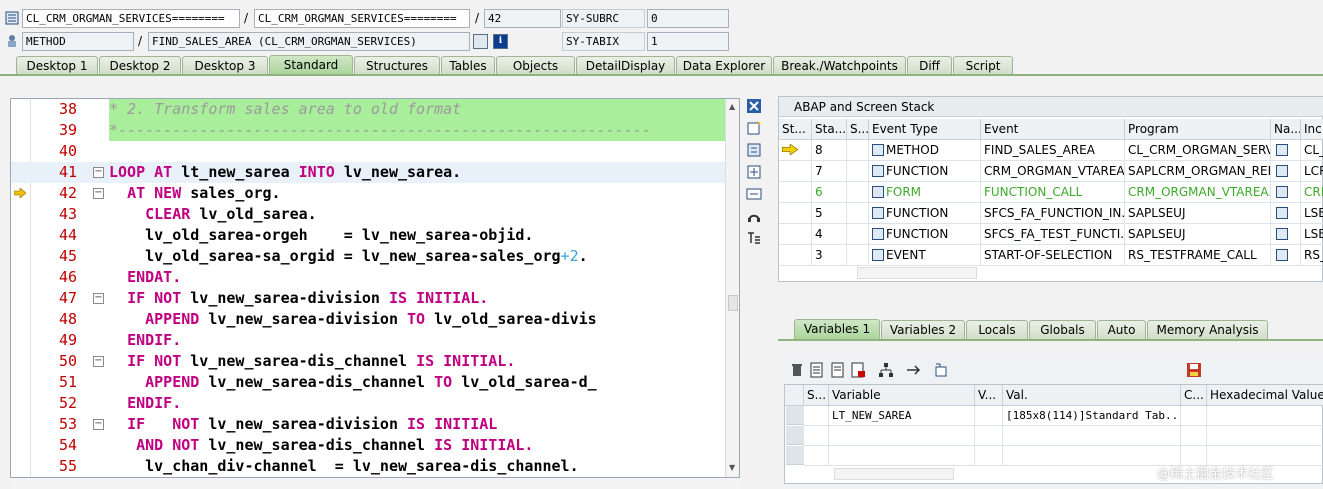  What do you see at coordinates (375, 340) in the screenshot?
I see `code-line: 49 ENDIF.` at bounding box center [375, 340].